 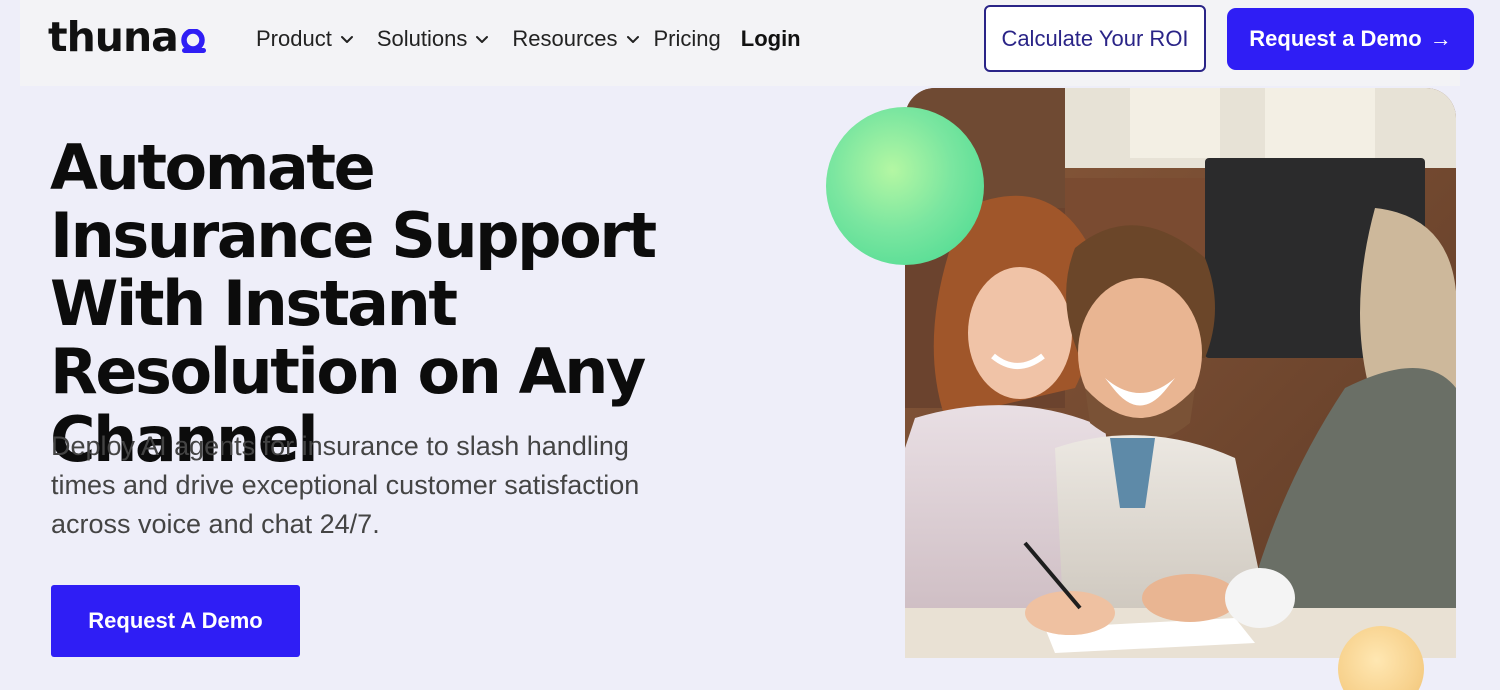 What do you see at coordinates (113, 36) in the screenshot?
I see `logo-wordmark: thuna` at bounding box center [113, 36].